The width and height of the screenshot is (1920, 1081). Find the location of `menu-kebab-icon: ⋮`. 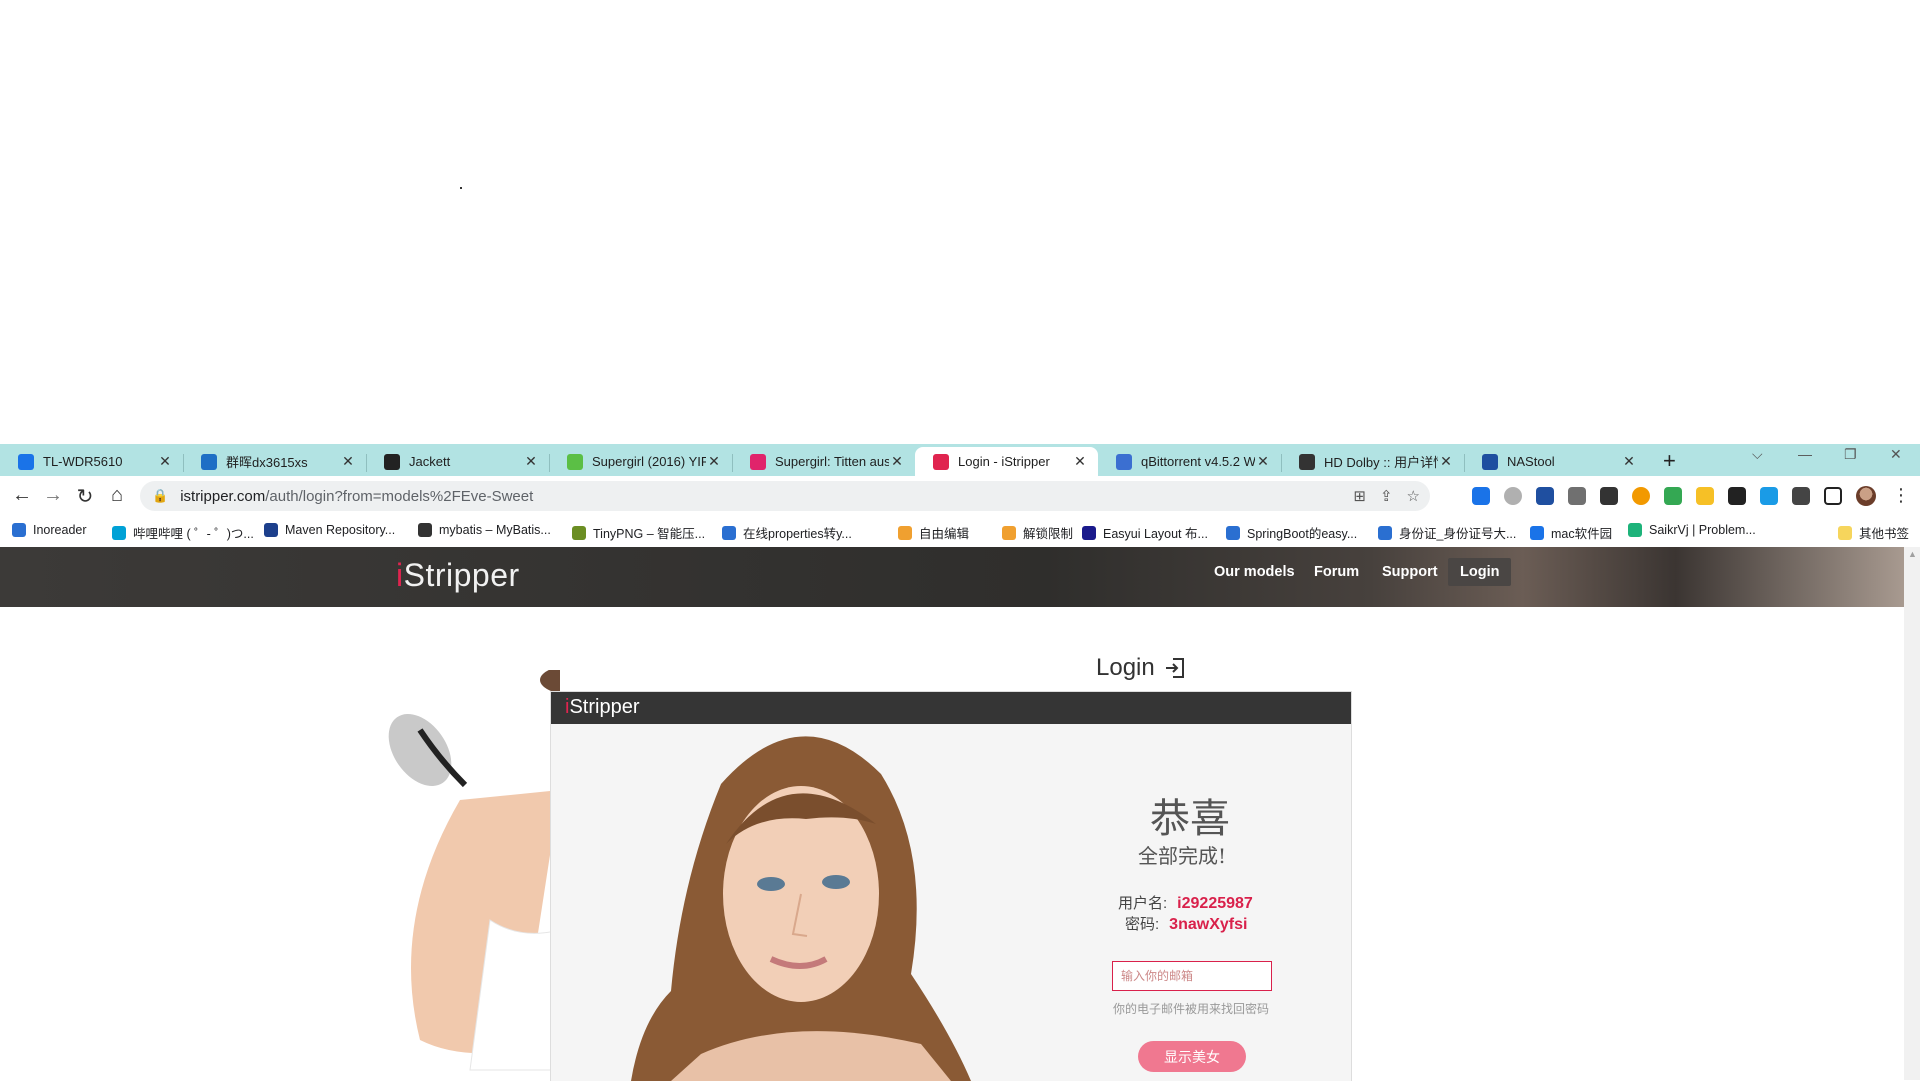

menu-kebab-icon: ⋮ is located at coordinates (1901, 495).